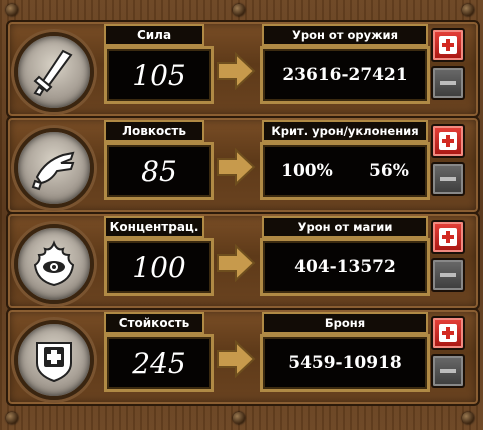  Describe the element at coordinates (345, 323) in the screenshot. I see `result-label: Броня` at that location.